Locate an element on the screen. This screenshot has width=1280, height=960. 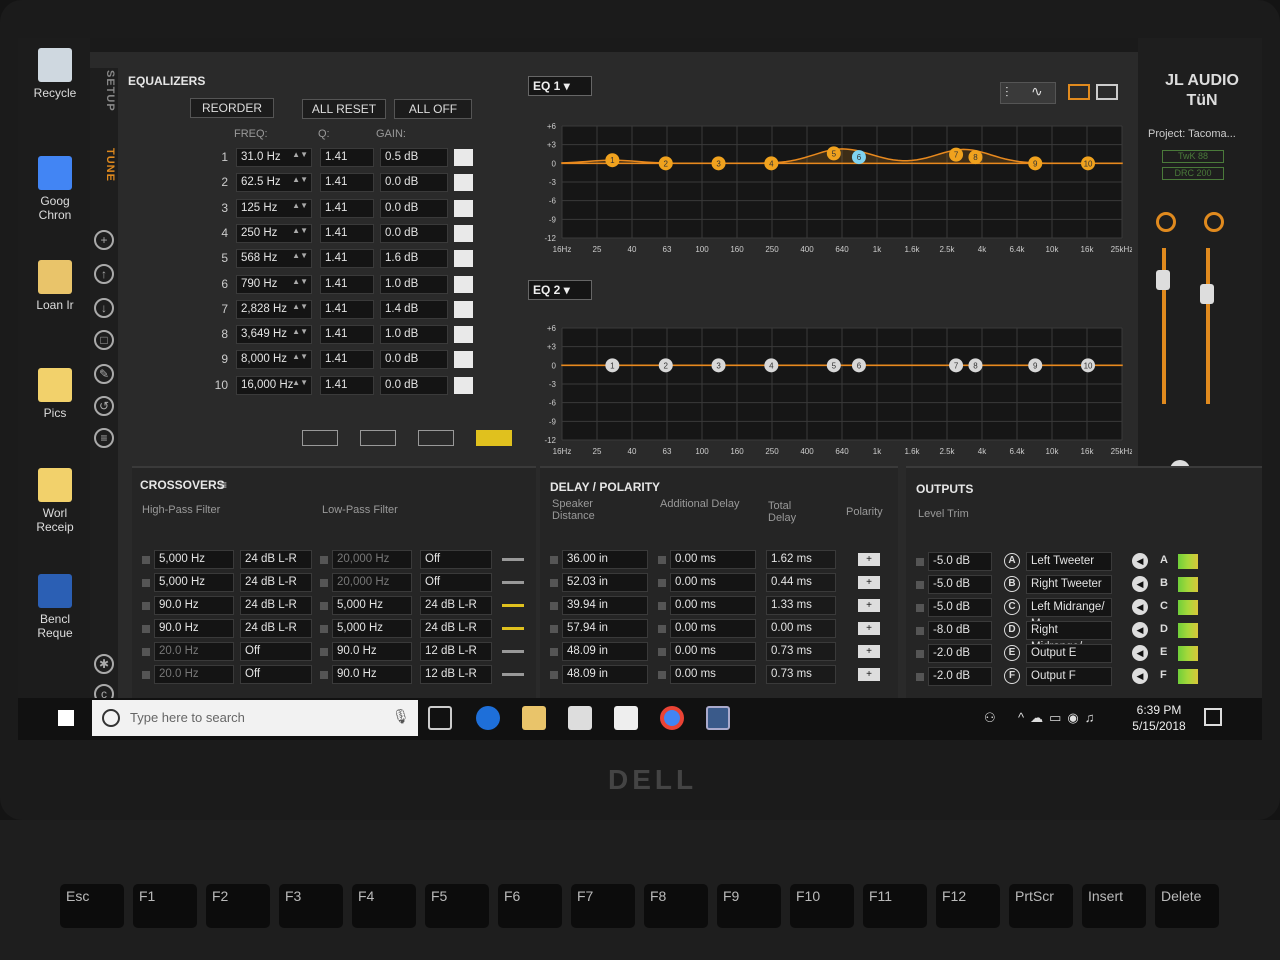
upload-icon: ↑ is located at coordinates (104, 274).